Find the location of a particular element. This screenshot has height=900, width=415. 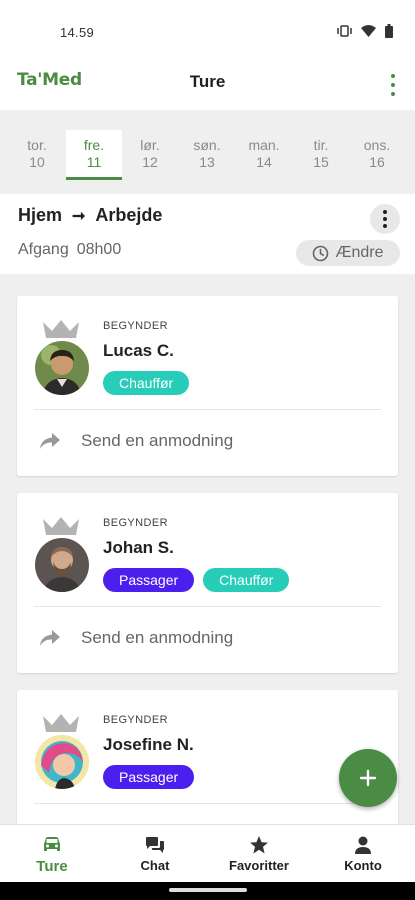

day-tab: ons. 16 is located at coordinates (377, 155).